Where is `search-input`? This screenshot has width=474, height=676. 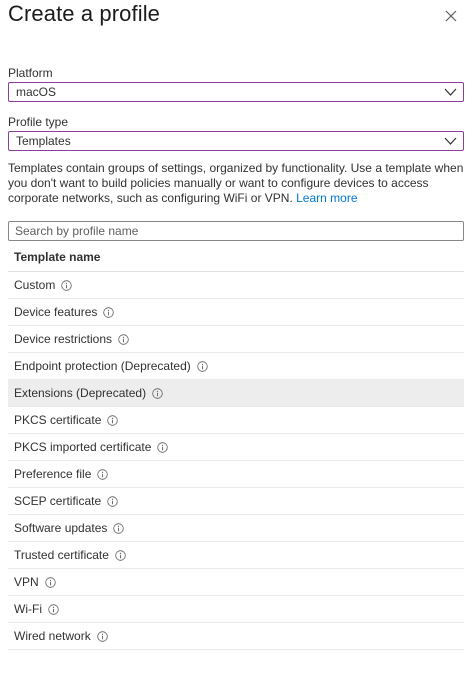
search-input is located at coordinates (236, 231).